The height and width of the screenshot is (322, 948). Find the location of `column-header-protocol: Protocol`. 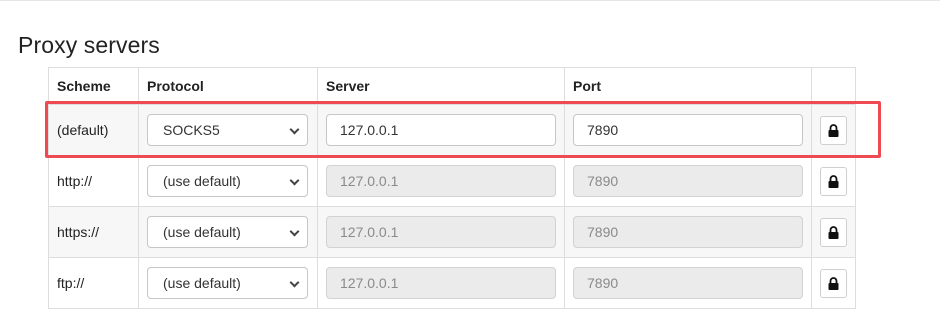

column-header-protocol: Protocol is located at coordinates (228, 86).